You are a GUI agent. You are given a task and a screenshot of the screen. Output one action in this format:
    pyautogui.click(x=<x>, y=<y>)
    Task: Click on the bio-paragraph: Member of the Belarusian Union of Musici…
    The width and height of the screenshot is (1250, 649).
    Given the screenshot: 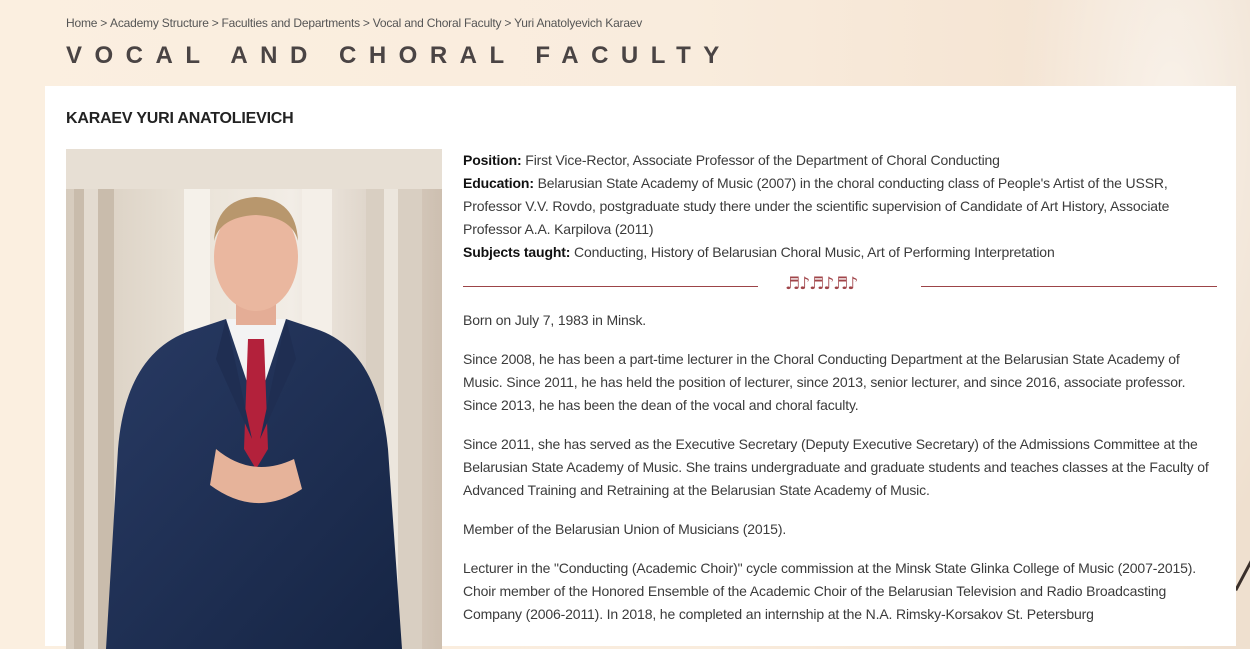 What is the action you would take?
    pyautogui.click(x=625, y=529)
    